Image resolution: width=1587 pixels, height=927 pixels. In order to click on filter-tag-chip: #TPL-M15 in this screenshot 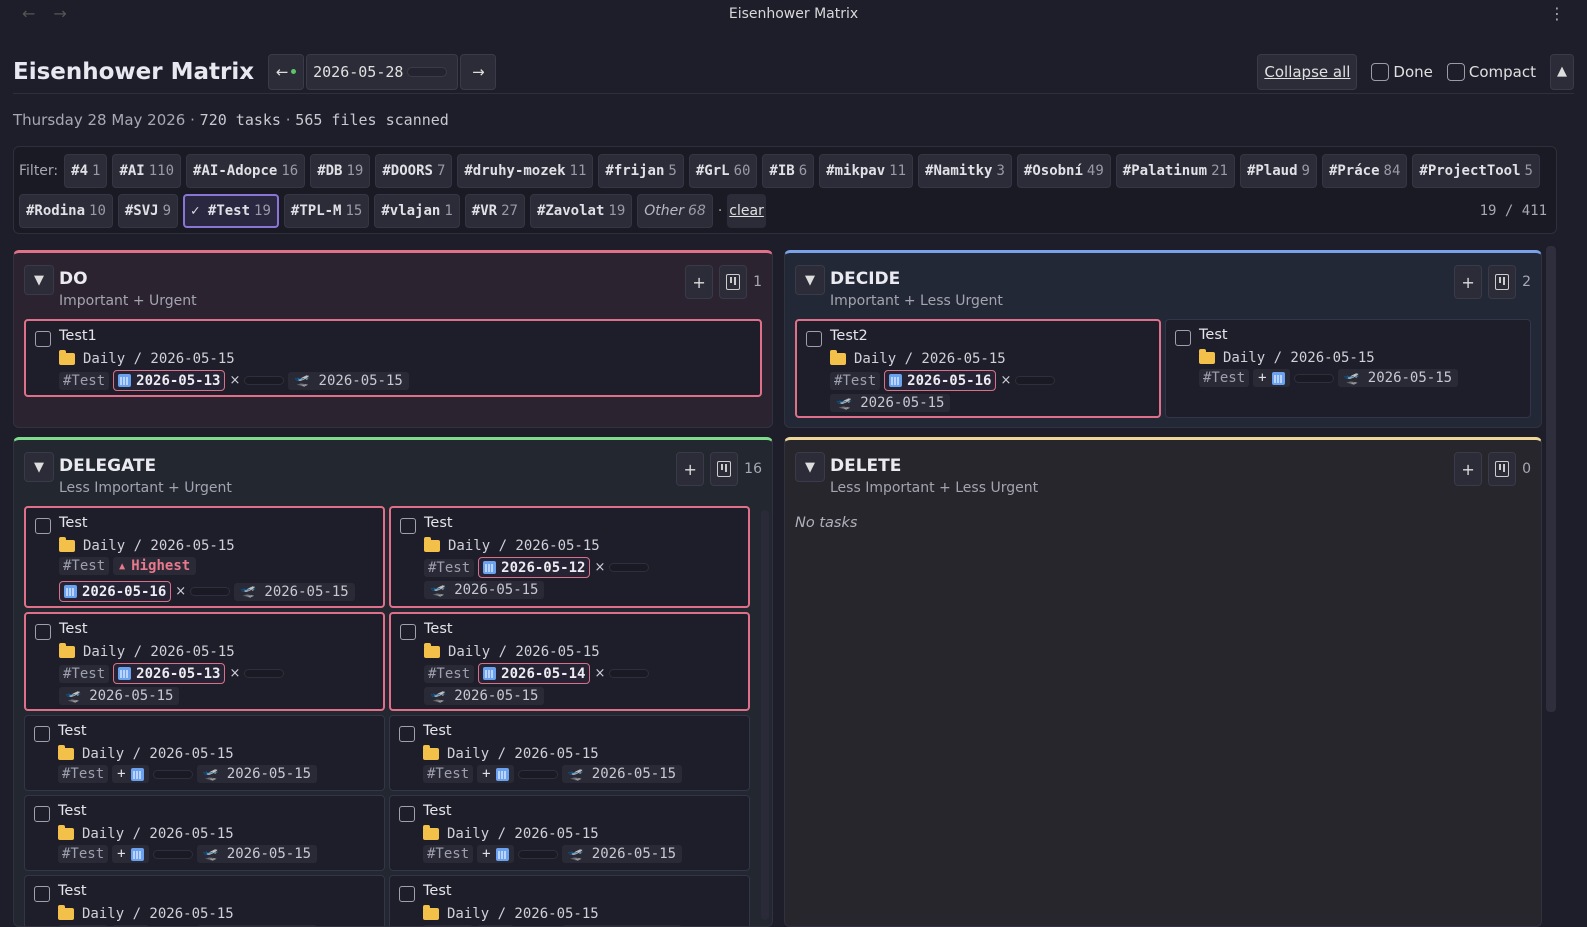, I will do `click(326, 211)`.